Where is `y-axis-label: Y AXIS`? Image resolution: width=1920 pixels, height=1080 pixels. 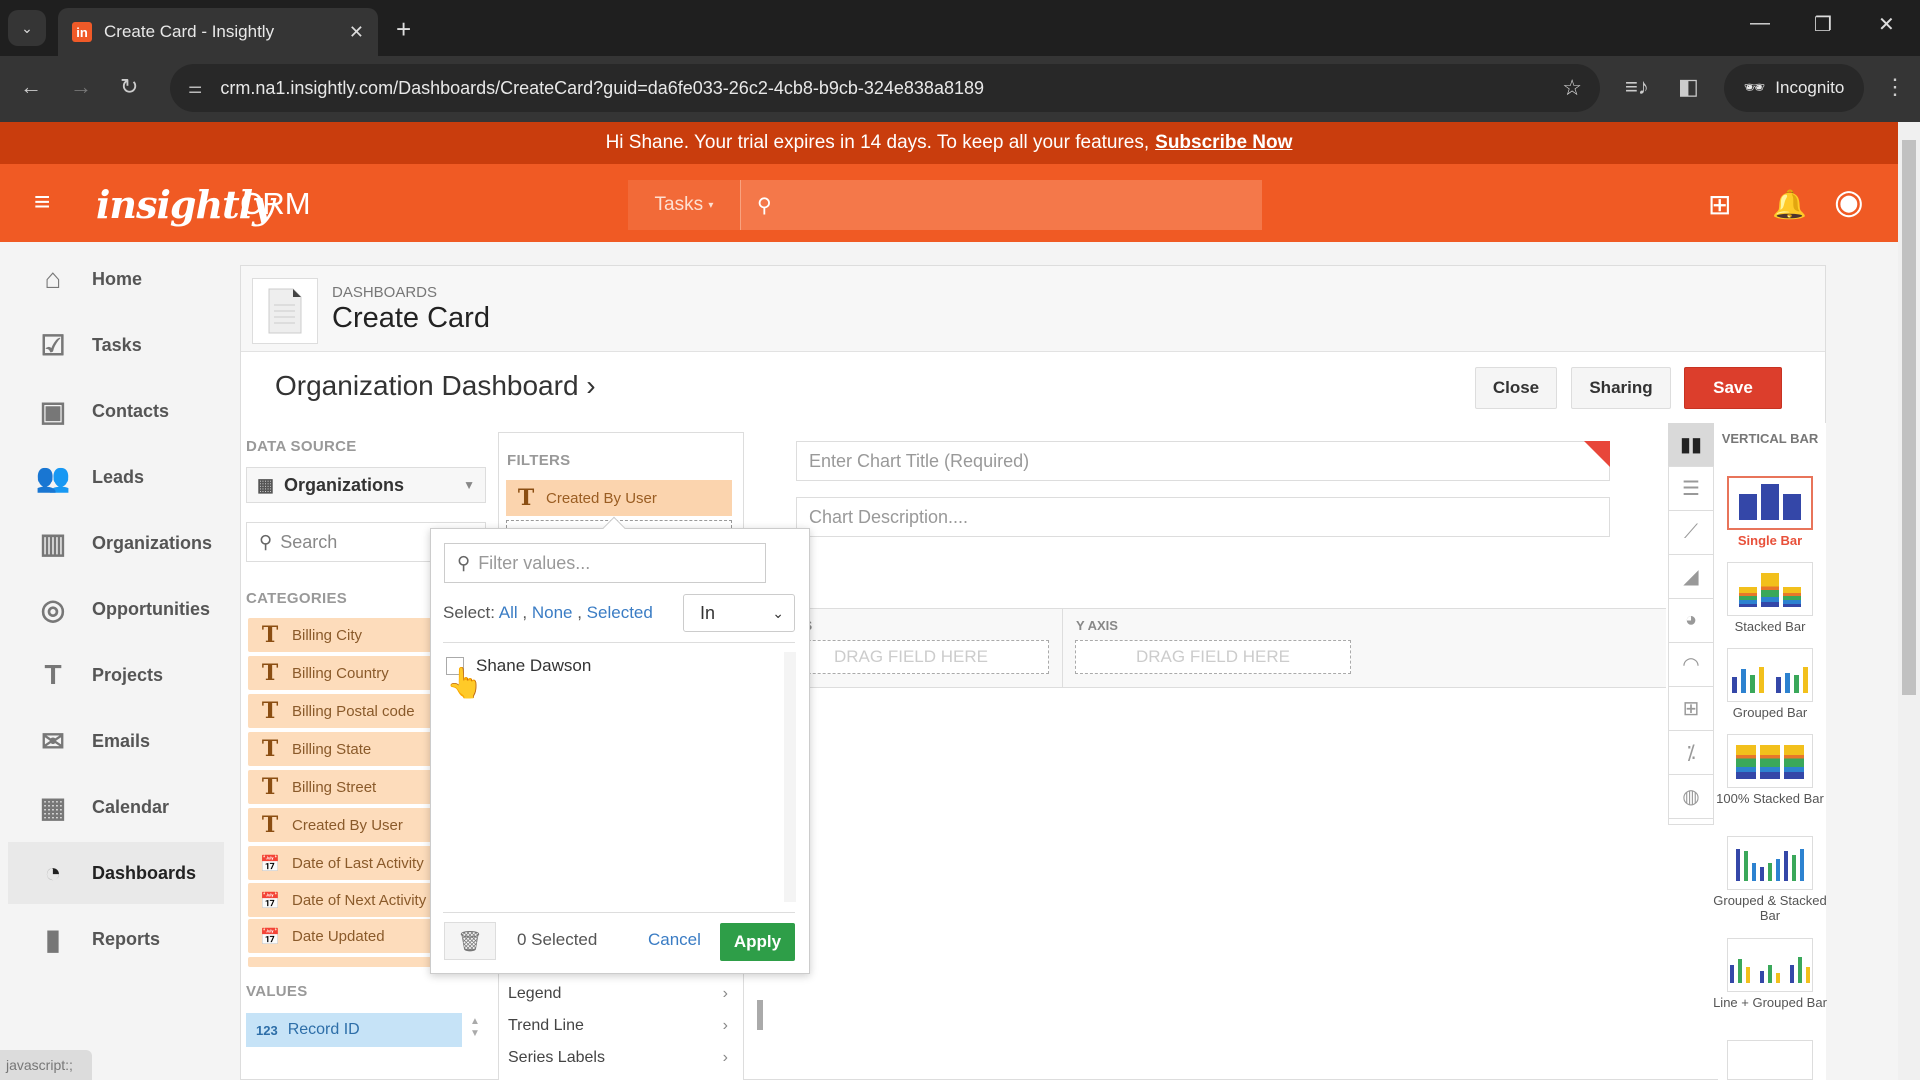
y-axis-label: Y AXIS is located at coordinates (1097, 625).